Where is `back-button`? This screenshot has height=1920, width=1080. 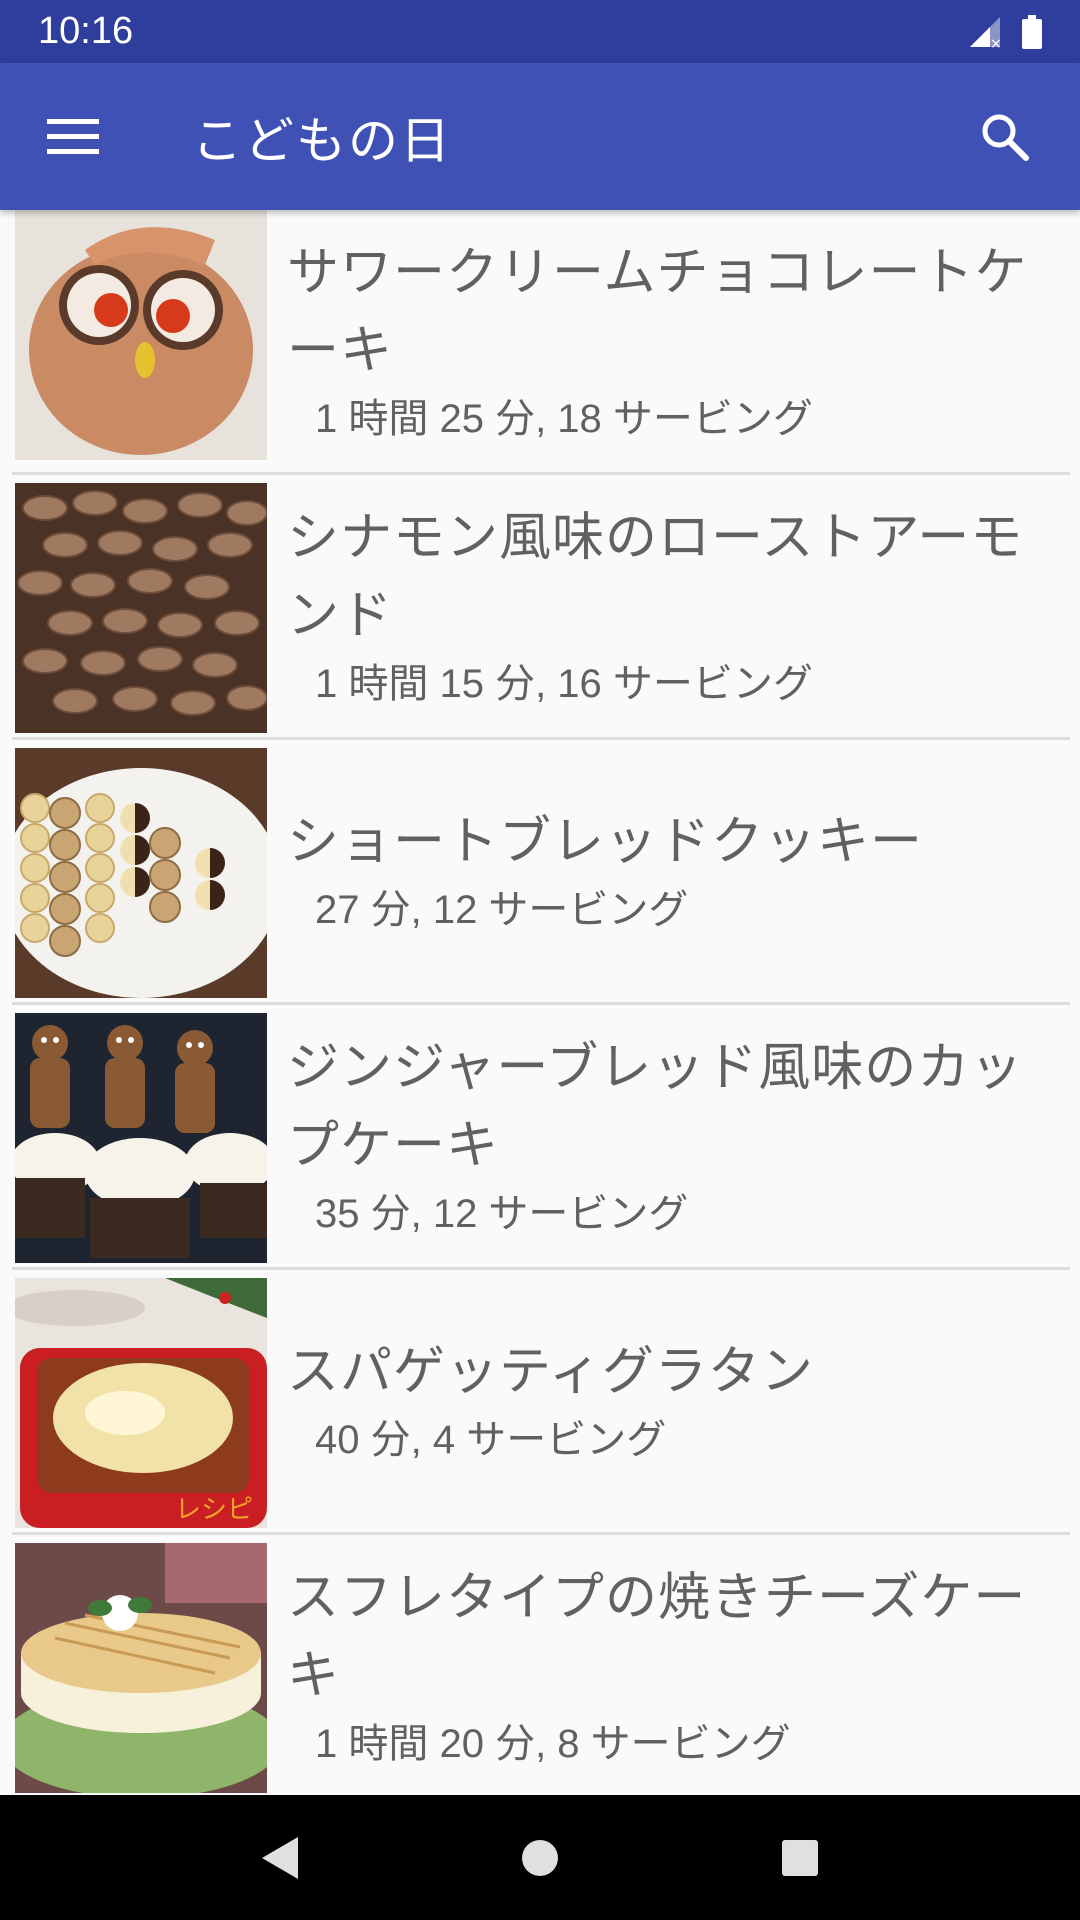
back-button is located at coordinates (280, 1858).